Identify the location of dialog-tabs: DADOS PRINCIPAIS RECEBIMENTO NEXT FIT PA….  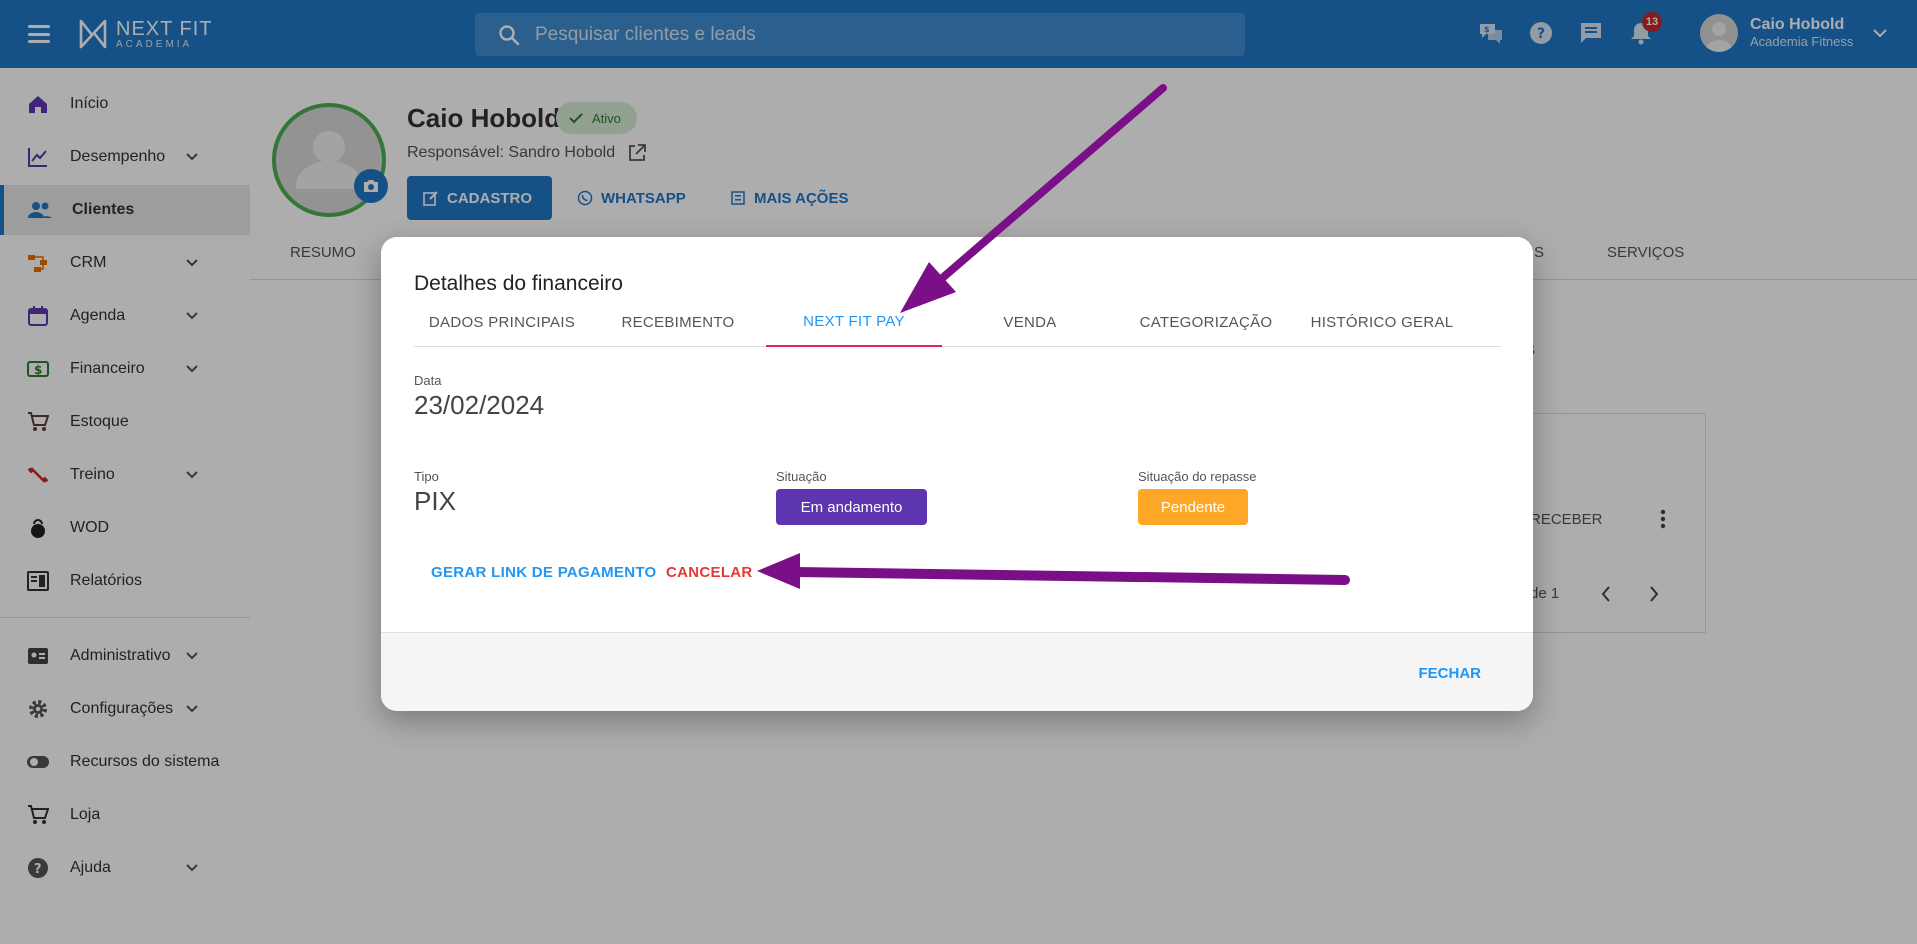
(957, 322).